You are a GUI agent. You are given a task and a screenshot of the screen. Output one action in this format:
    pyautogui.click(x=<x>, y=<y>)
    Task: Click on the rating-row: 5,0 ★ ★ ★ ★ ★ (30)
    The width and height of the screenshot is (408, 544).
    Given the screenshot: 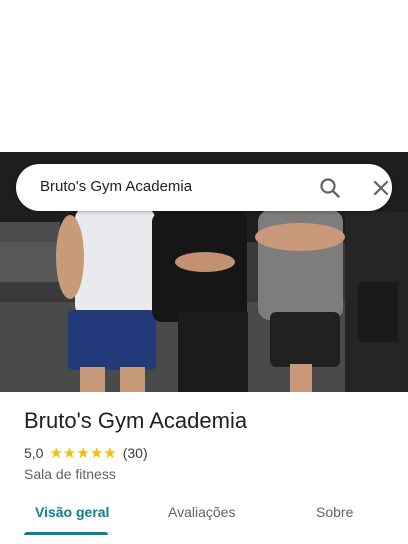 What is the action you would take?
    pyautogui.click(x=86, y=453)
    